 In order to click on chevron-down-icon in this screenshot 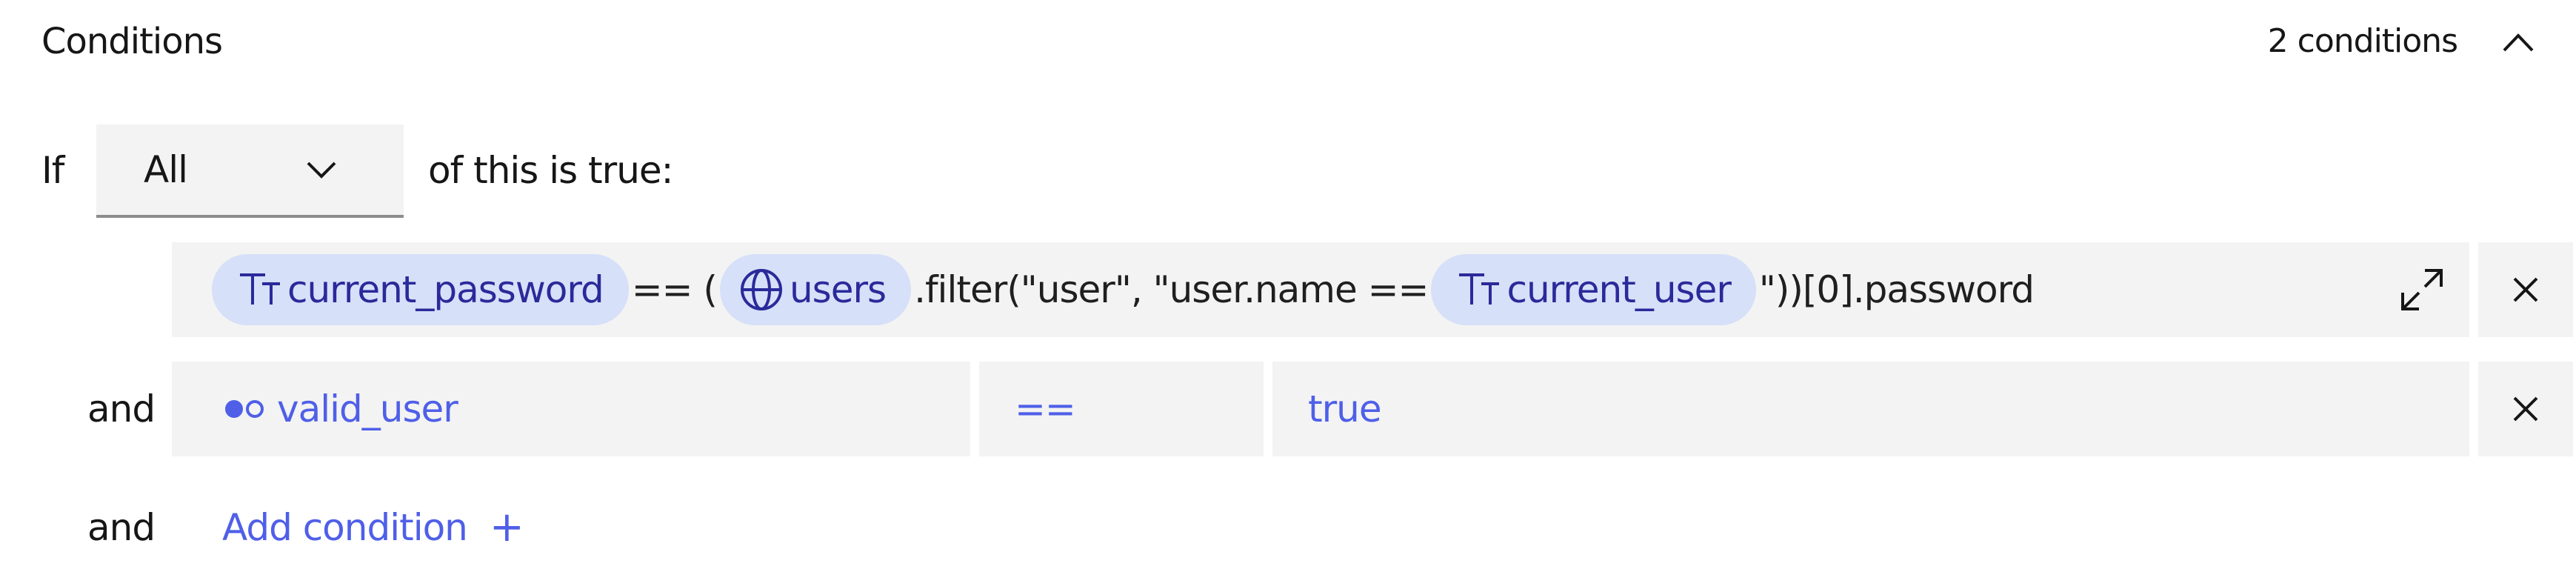, I will do `click(321, 170)`.